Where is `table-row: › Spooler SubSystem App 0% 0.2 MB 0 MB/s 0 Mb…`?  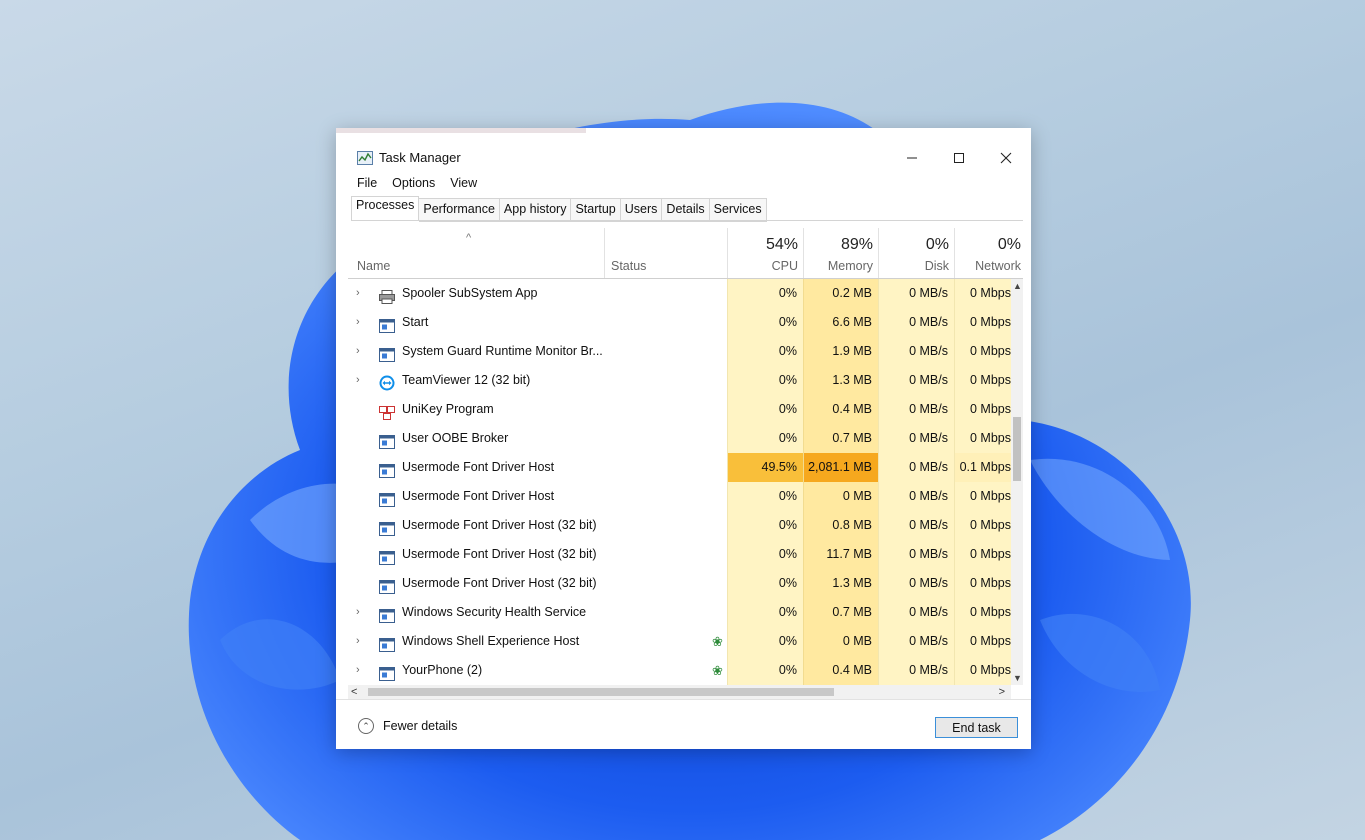
table-row: › Spooler SubSystem App 0% 0.2 MB 0 MB/s 0 Mb… is located at coordinates (679, 293).